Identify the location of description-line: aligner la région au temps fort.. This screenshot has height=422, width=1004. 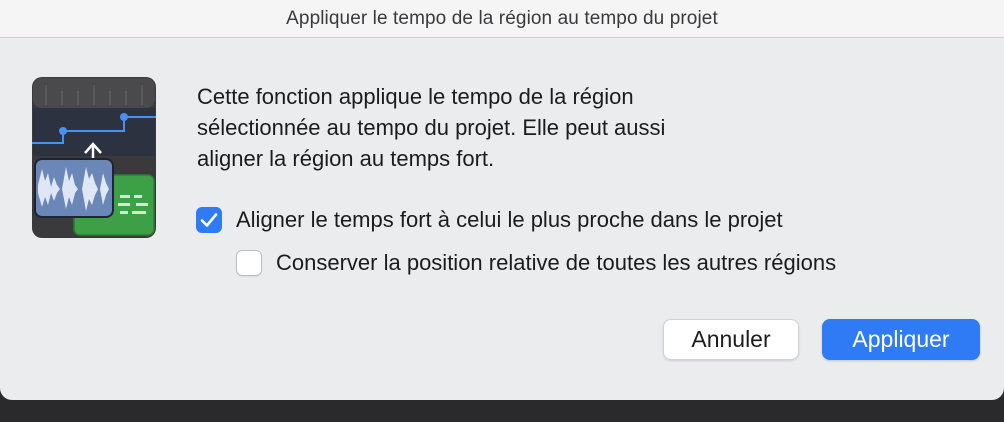
(346, 158).